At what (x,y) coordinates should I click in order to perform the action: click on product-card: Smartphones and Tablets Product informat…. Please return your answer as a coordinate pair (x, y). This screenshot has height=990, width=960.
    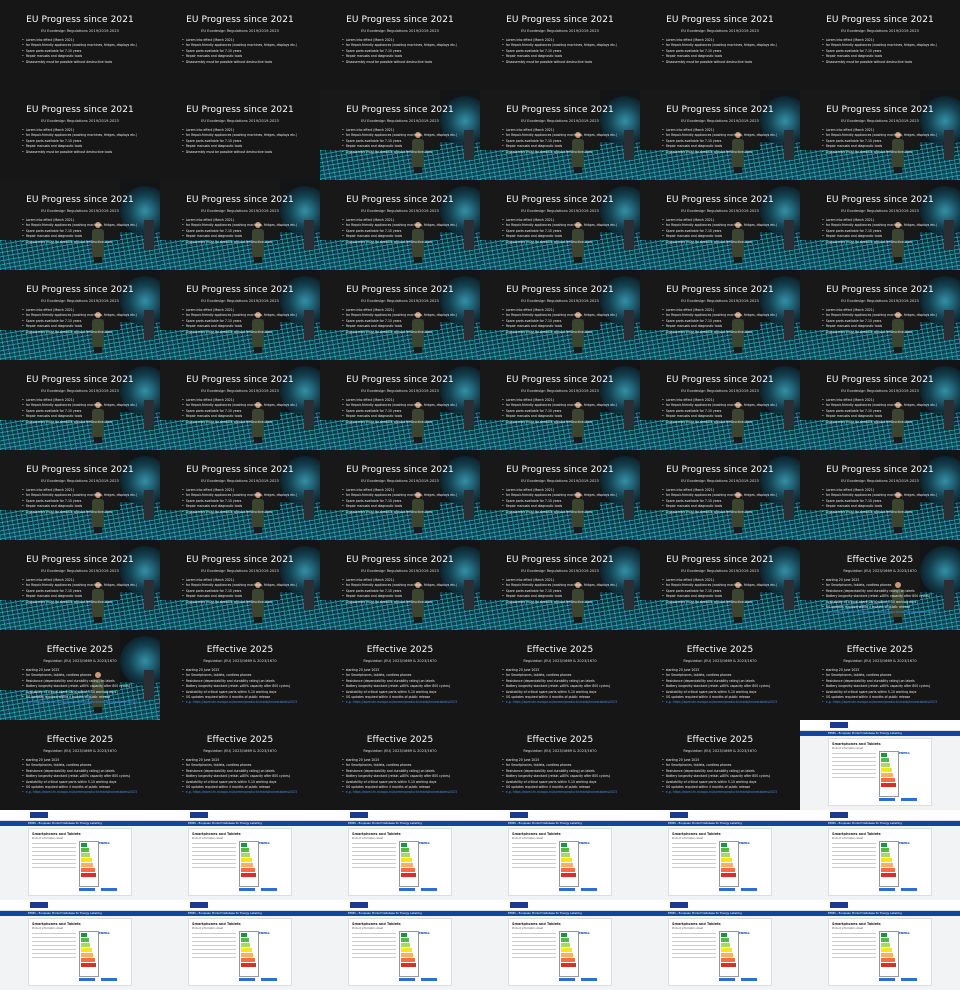
    Looking at the image, I should click on (400, 862).